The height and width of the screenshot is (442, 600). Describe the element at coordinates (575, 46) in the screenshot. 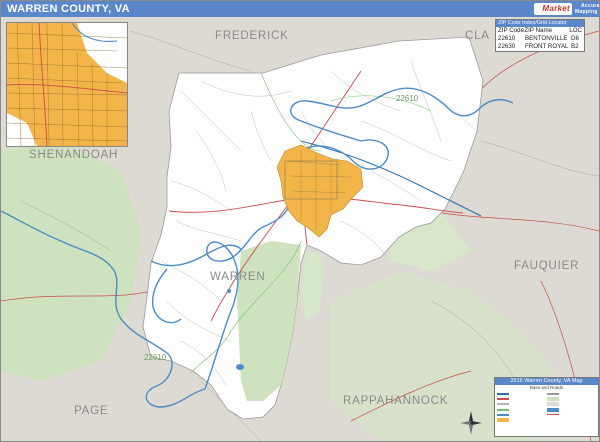

I see `zip-loc: B2` at that location.